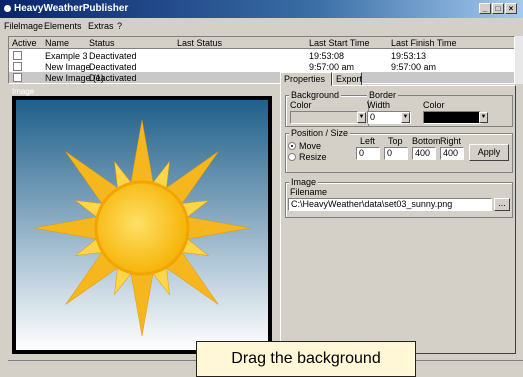 The height and width of the screenshot is (377, 523). I want to click on menu-elements: Elements, so click(63, 26).